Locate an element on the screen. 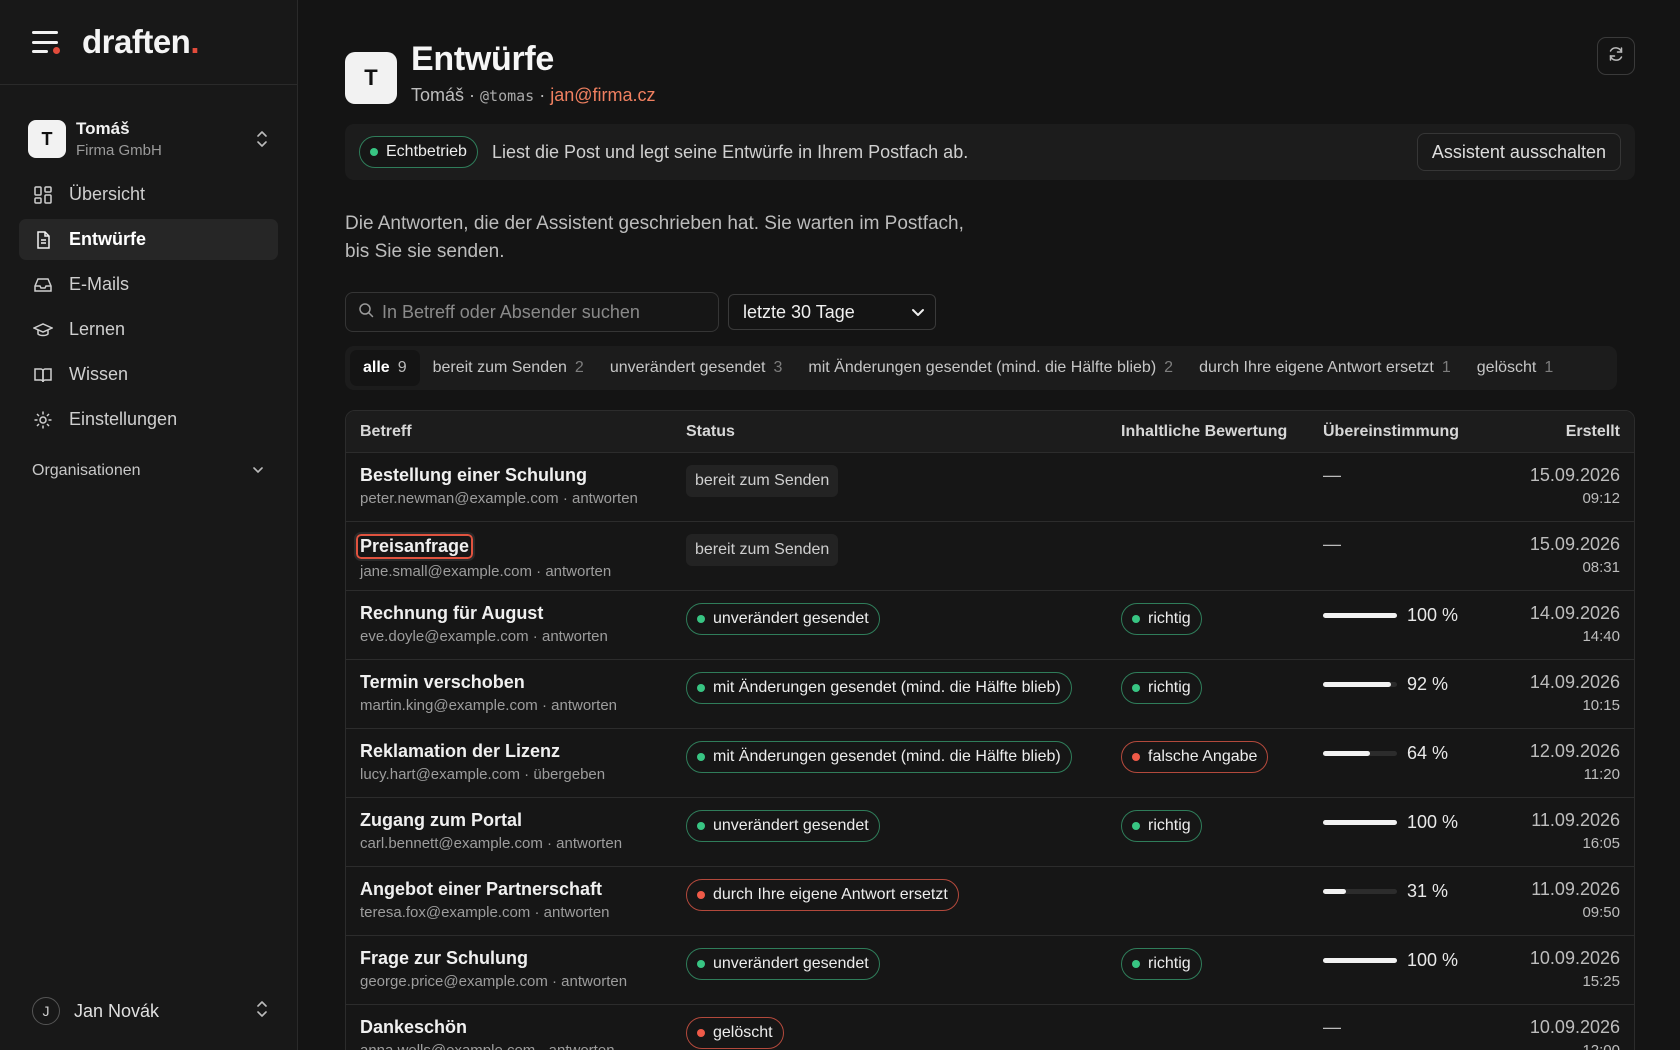  inbox-icon is located at coordinates (43, 285).